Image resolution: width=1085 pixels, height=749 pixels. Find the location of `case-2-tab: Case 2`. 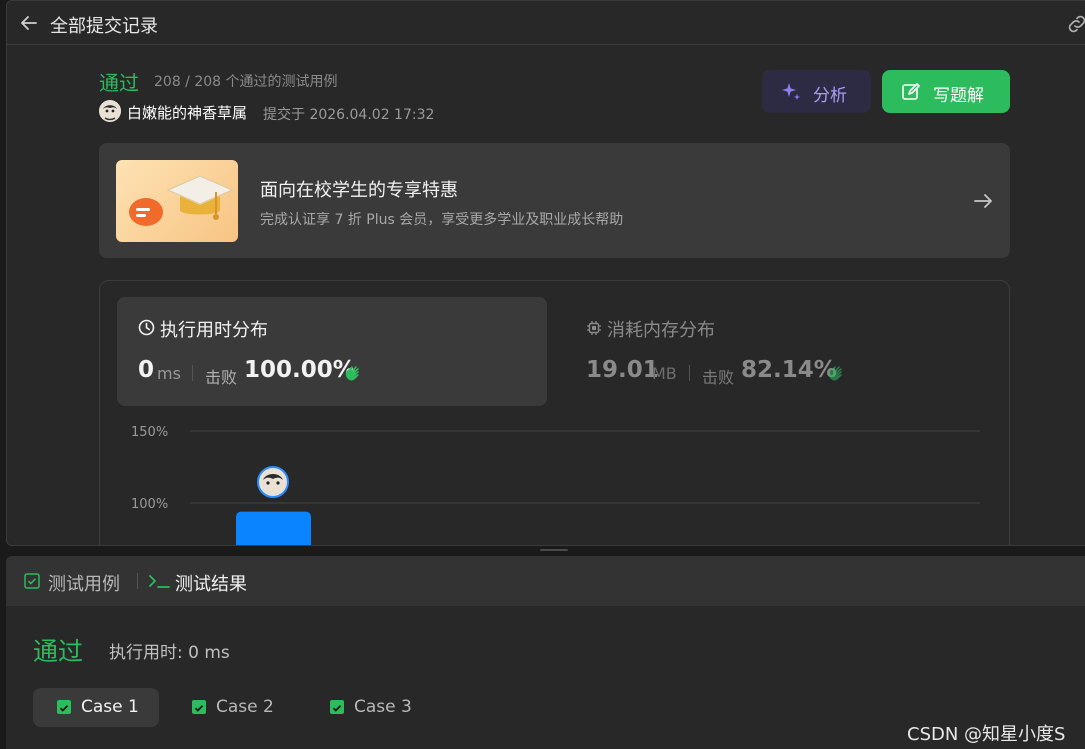

case-2-tab: Case 2 is located at coordinates (231, 707).